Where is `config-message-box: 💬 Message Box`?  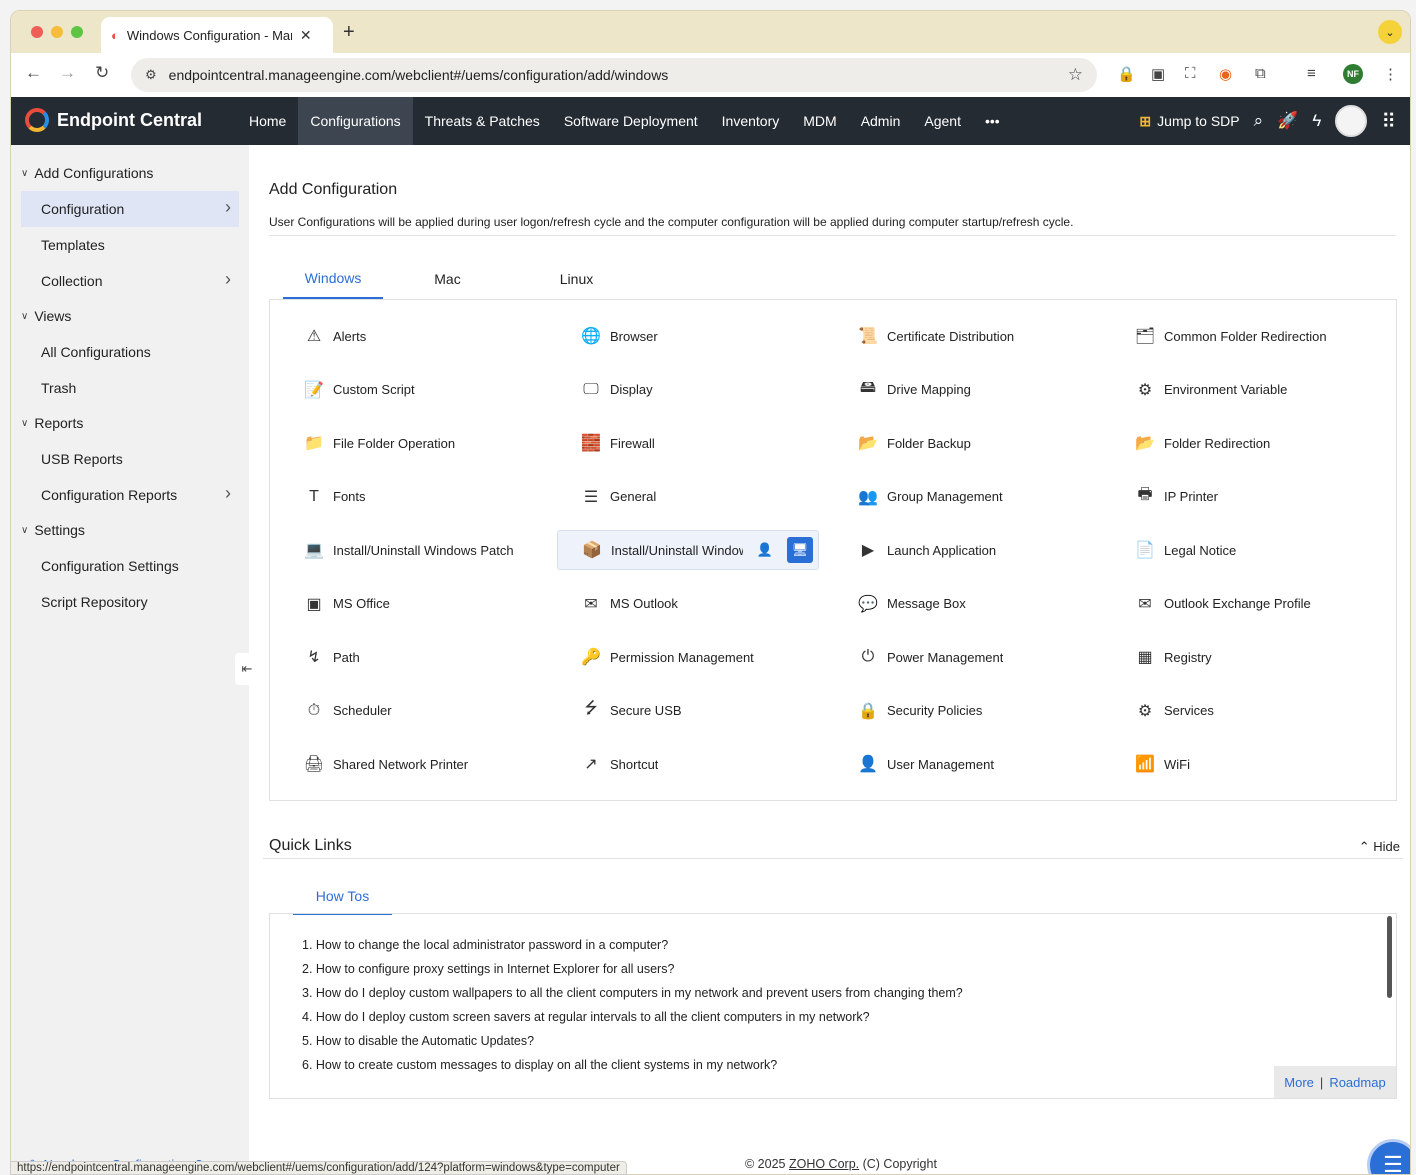
config-message-box: 💬 Message Box is located at coordinates (965, 604).